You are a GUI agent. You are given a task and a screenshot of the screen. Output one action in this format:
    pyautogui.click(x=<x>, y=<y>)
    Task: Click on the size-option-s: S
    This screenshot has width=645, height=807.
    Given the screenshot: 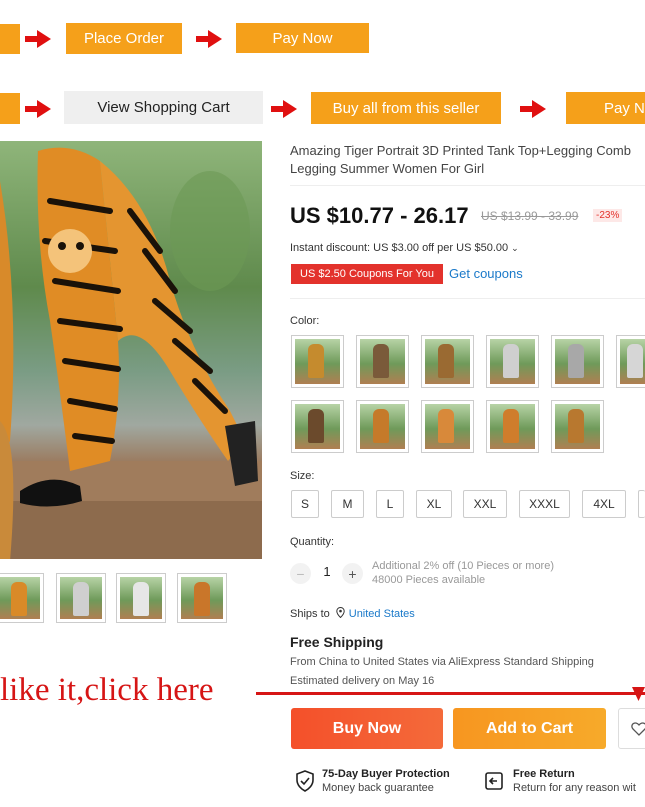 What is the action you would take?
    pyautogui.click(x=305, y=504)
    